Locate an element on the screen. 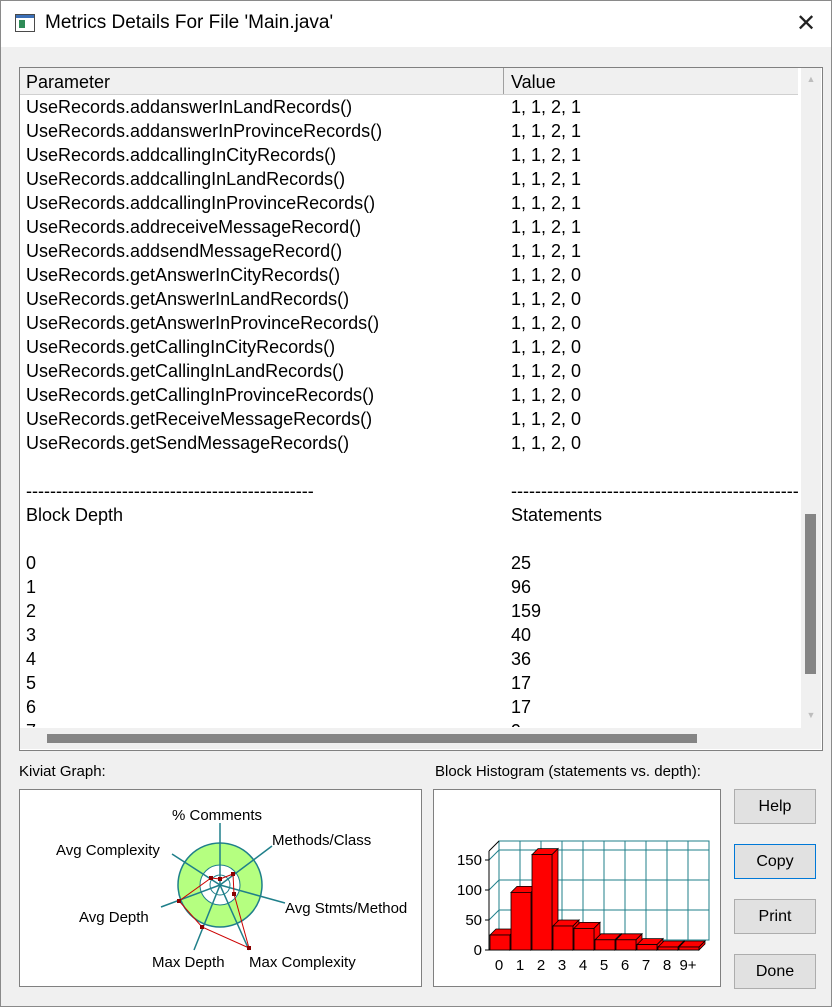 This screenshot has height=1007, width=832. list-row: 1 96 is located at coordinates (409, 587).